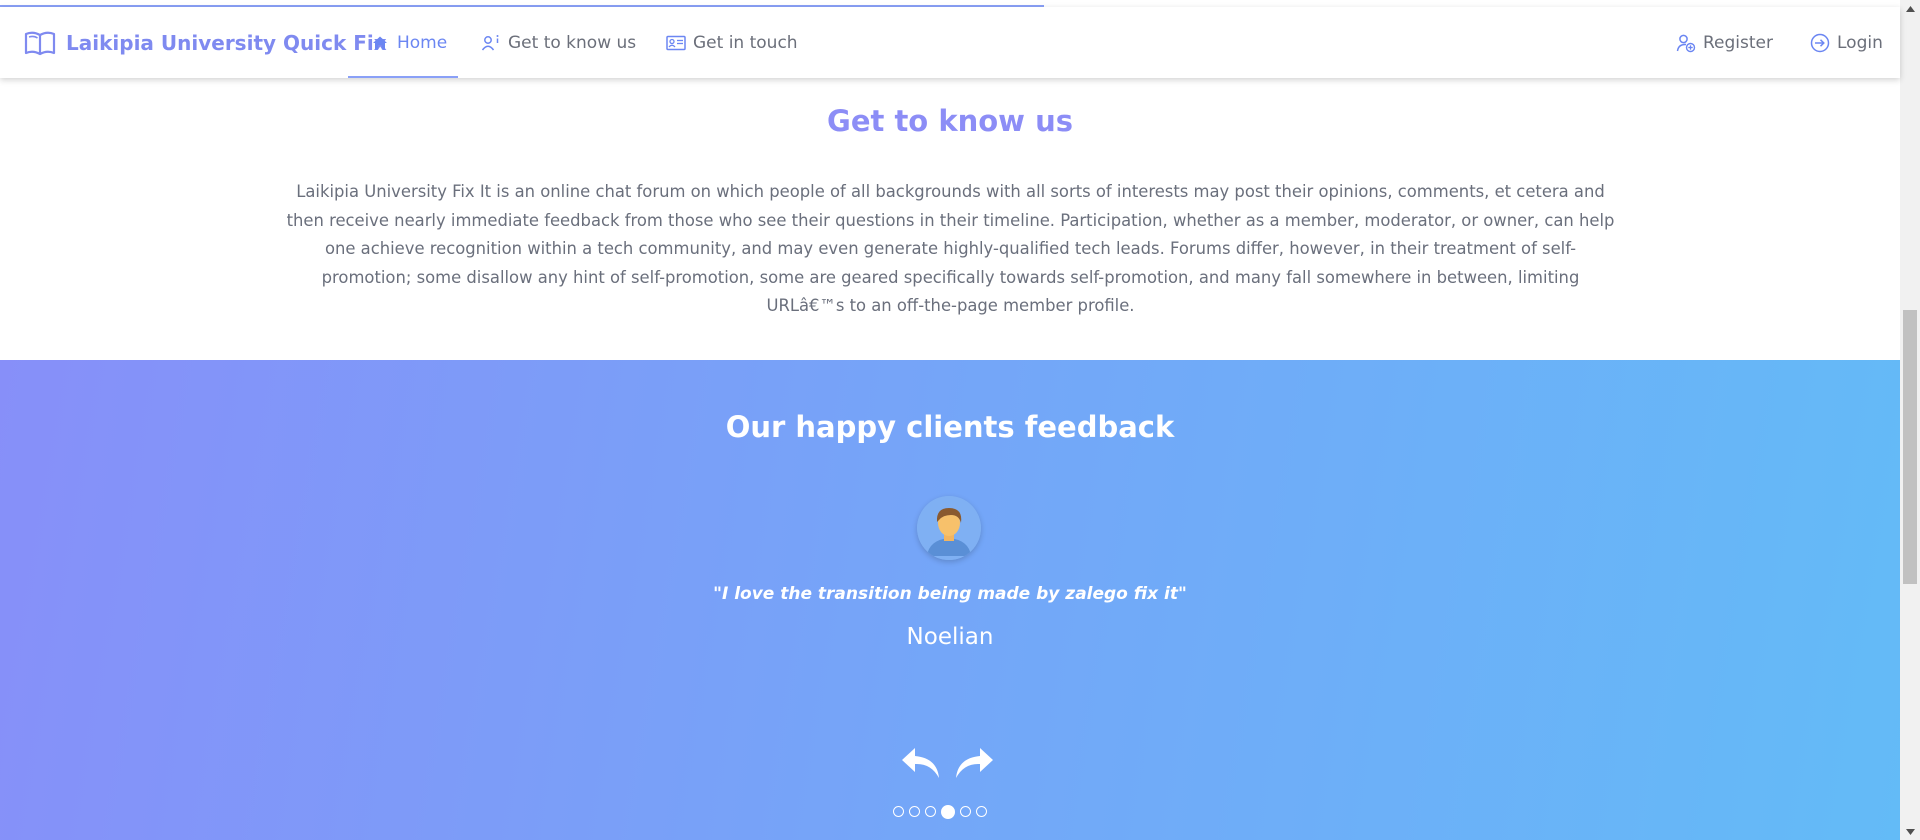 Image resolution: width=1920 pixels, height=840 pixels. I want to click on carousel-indicators, so click(940, 811).